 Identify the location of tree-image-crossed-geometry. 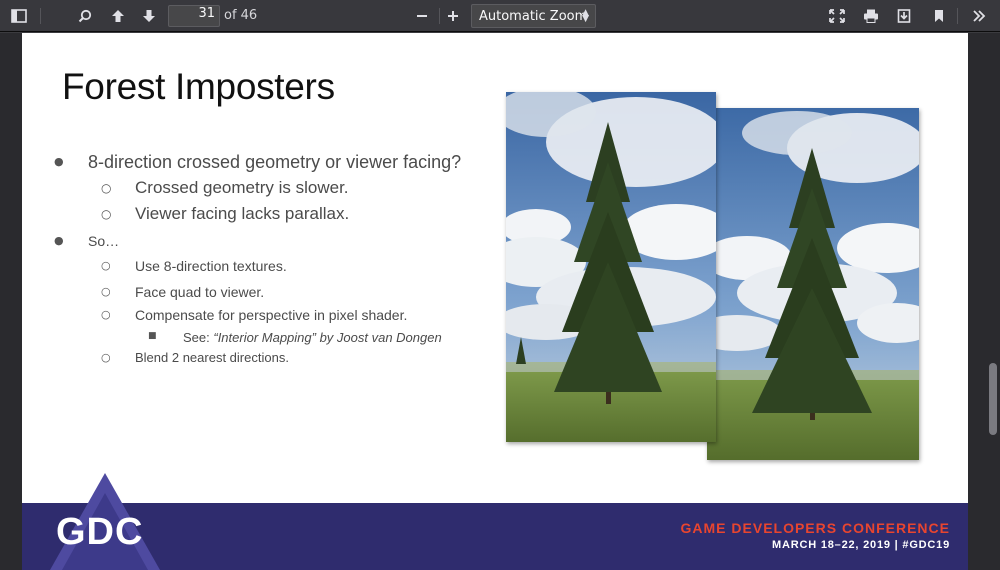
(611, 267).